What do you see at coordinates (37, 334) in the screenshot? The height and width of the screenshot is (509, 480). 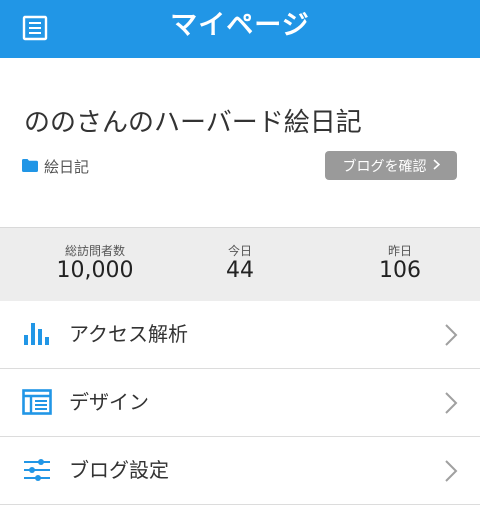 I see `bar-chart-icon` at bounding box center [37, 334].